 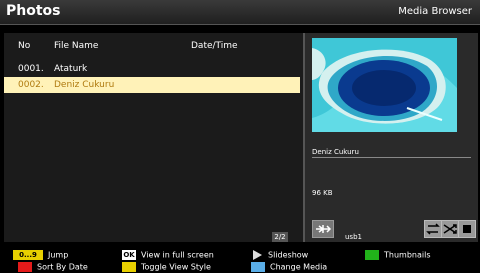 I want to click on legend-thumbnails: Thumbnails, so click(x=397, y=255).